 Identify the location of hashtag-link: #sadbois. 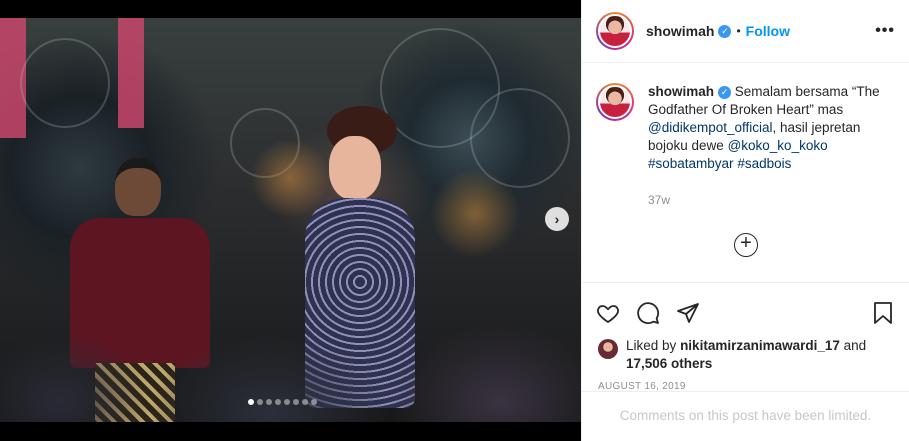
(764, 163).